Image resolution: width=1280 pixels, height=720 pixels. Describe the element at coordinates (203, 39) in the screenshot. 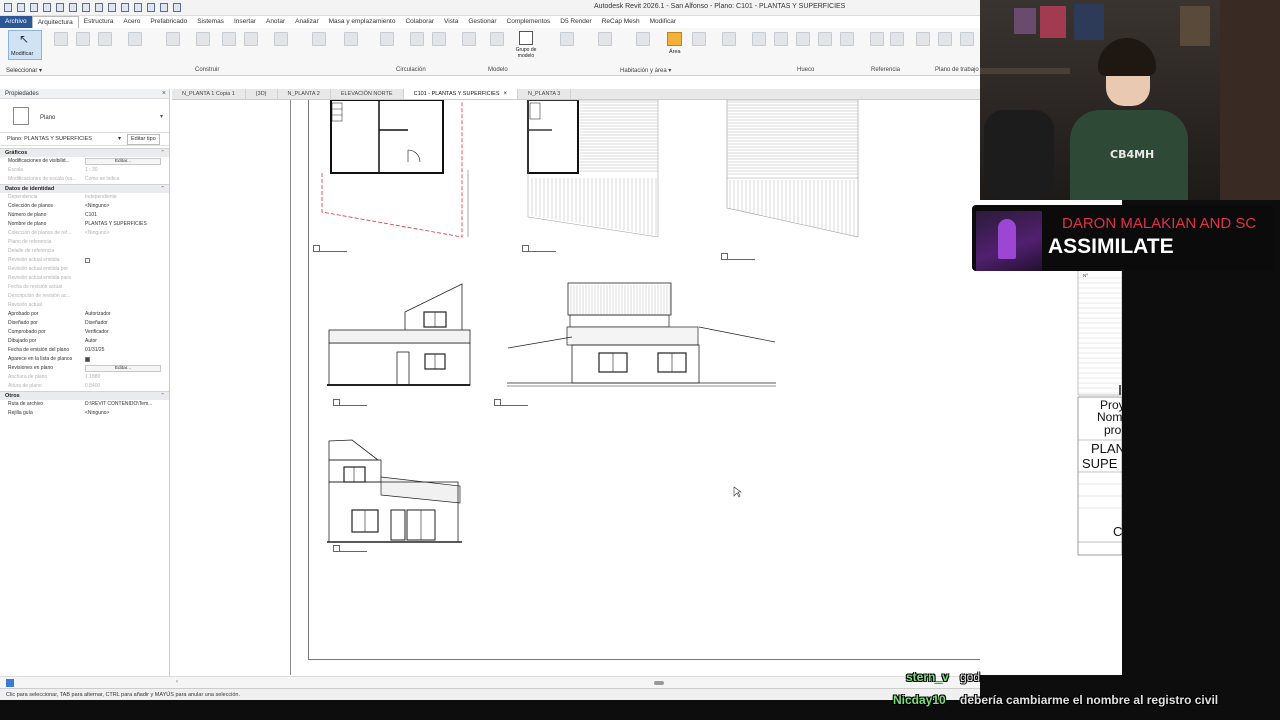

I see `roof-icon` at that location.